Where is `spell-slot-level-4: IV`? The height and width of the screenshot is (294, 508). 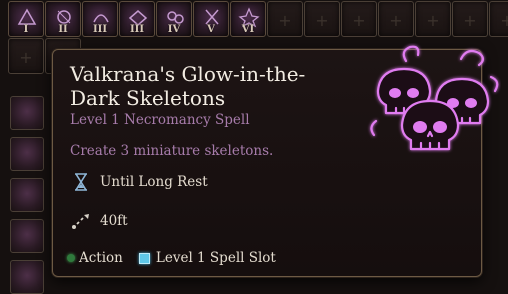
spell-slot-level-4: IV is located at coordinates (174, 19).